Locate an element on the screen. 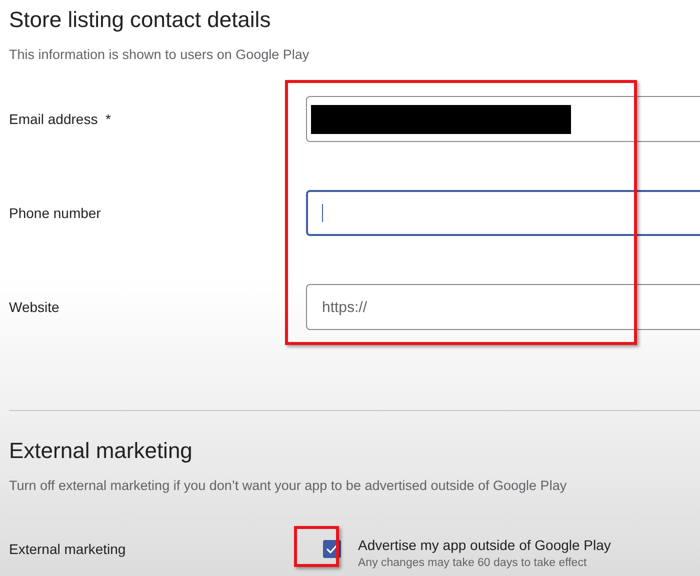 This screenshot has height=576, width=700. checkbox-label: Advertise my app outside of Google Play is located at coordinates (485, 545).